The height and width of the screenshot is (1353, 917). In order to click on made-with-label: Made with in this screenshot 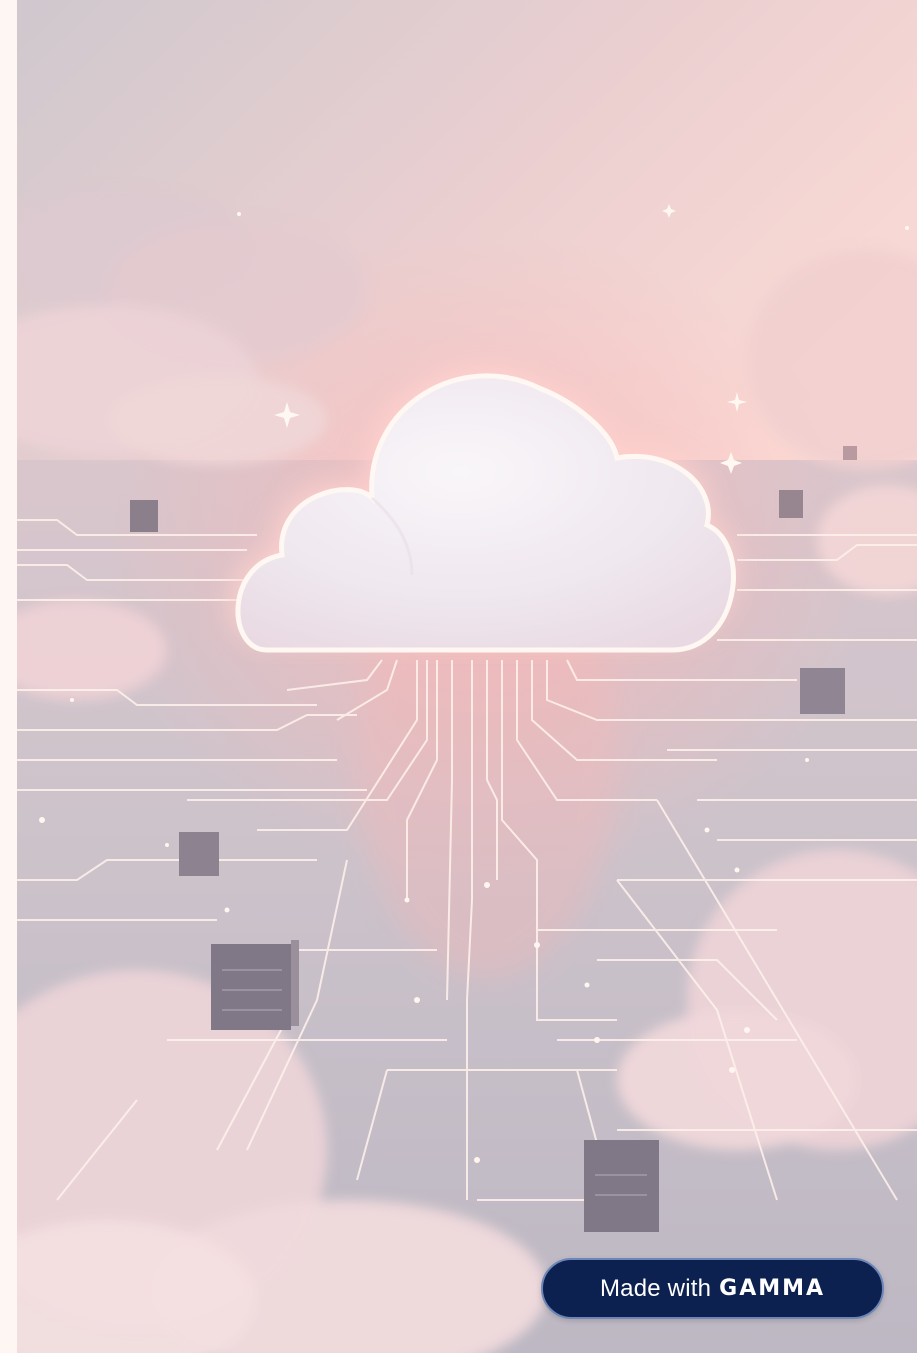, I will do `click(655, 1288)`.